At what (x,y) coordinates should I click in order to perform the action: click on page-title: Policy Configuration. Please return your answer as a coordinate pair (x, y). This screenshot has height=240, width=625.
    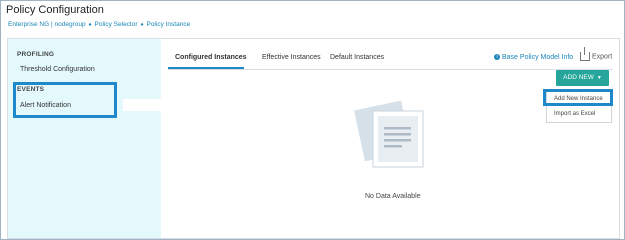
    Looking at the image, I should click on (55, 10).